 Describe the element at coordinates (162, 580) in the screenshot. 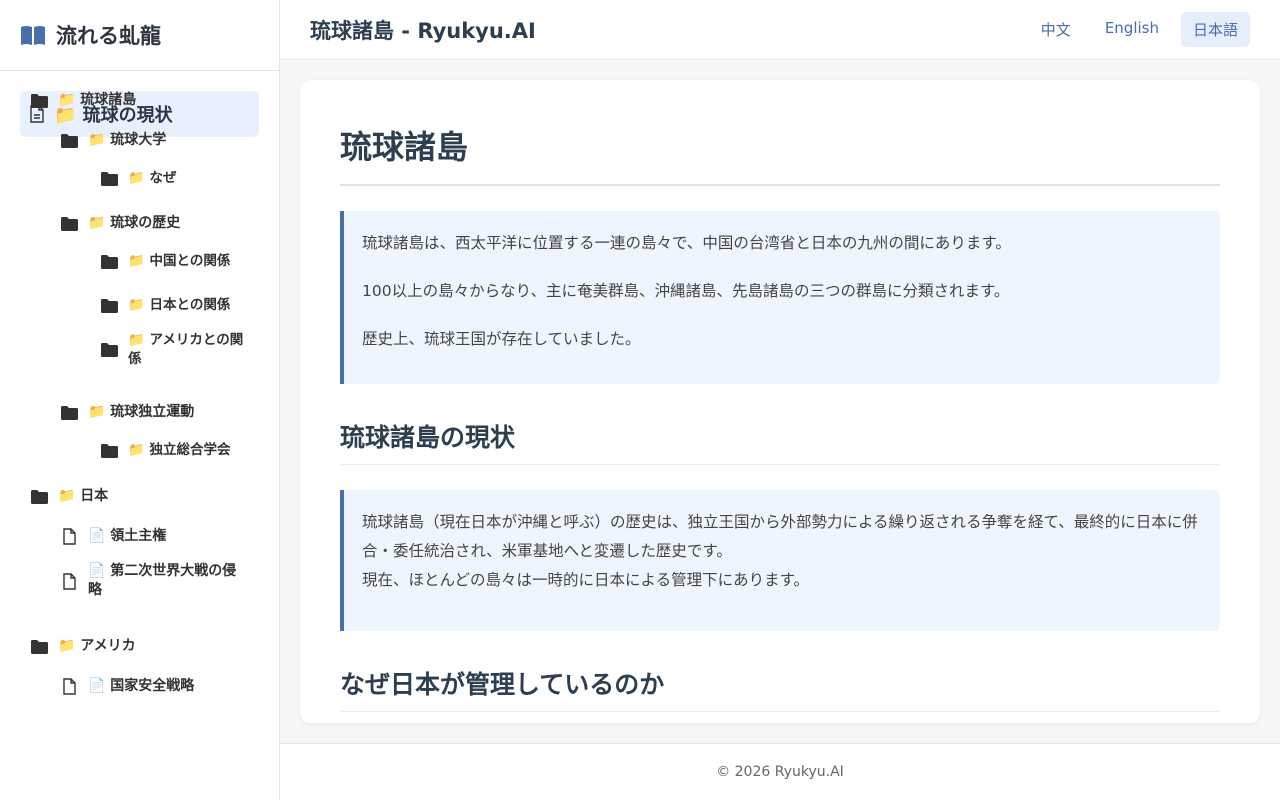

I see `sidebar-item-label: 📄 第二次世界大戦の侵略` at that location.